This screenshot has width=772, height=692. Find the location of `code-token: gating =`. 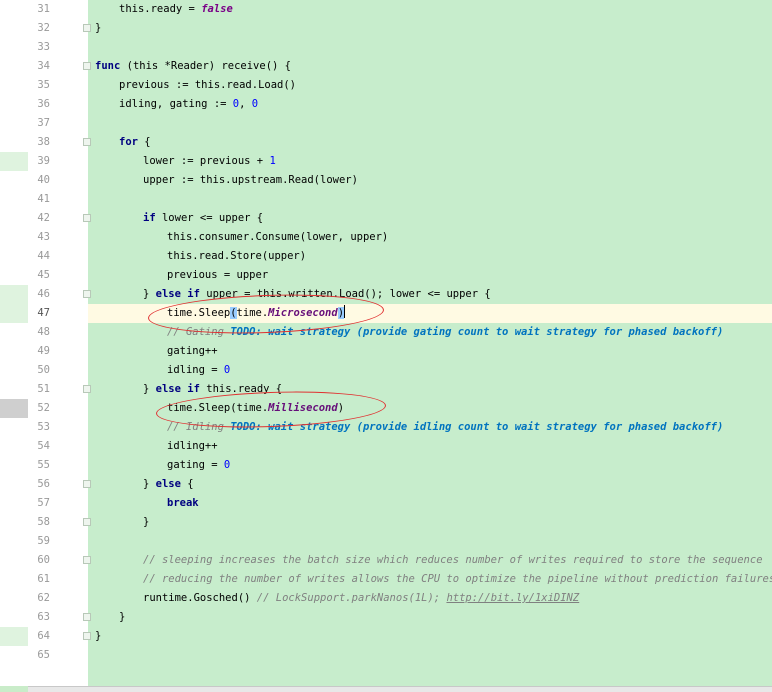

code-token: gating = is located at coordinates (195, 465).